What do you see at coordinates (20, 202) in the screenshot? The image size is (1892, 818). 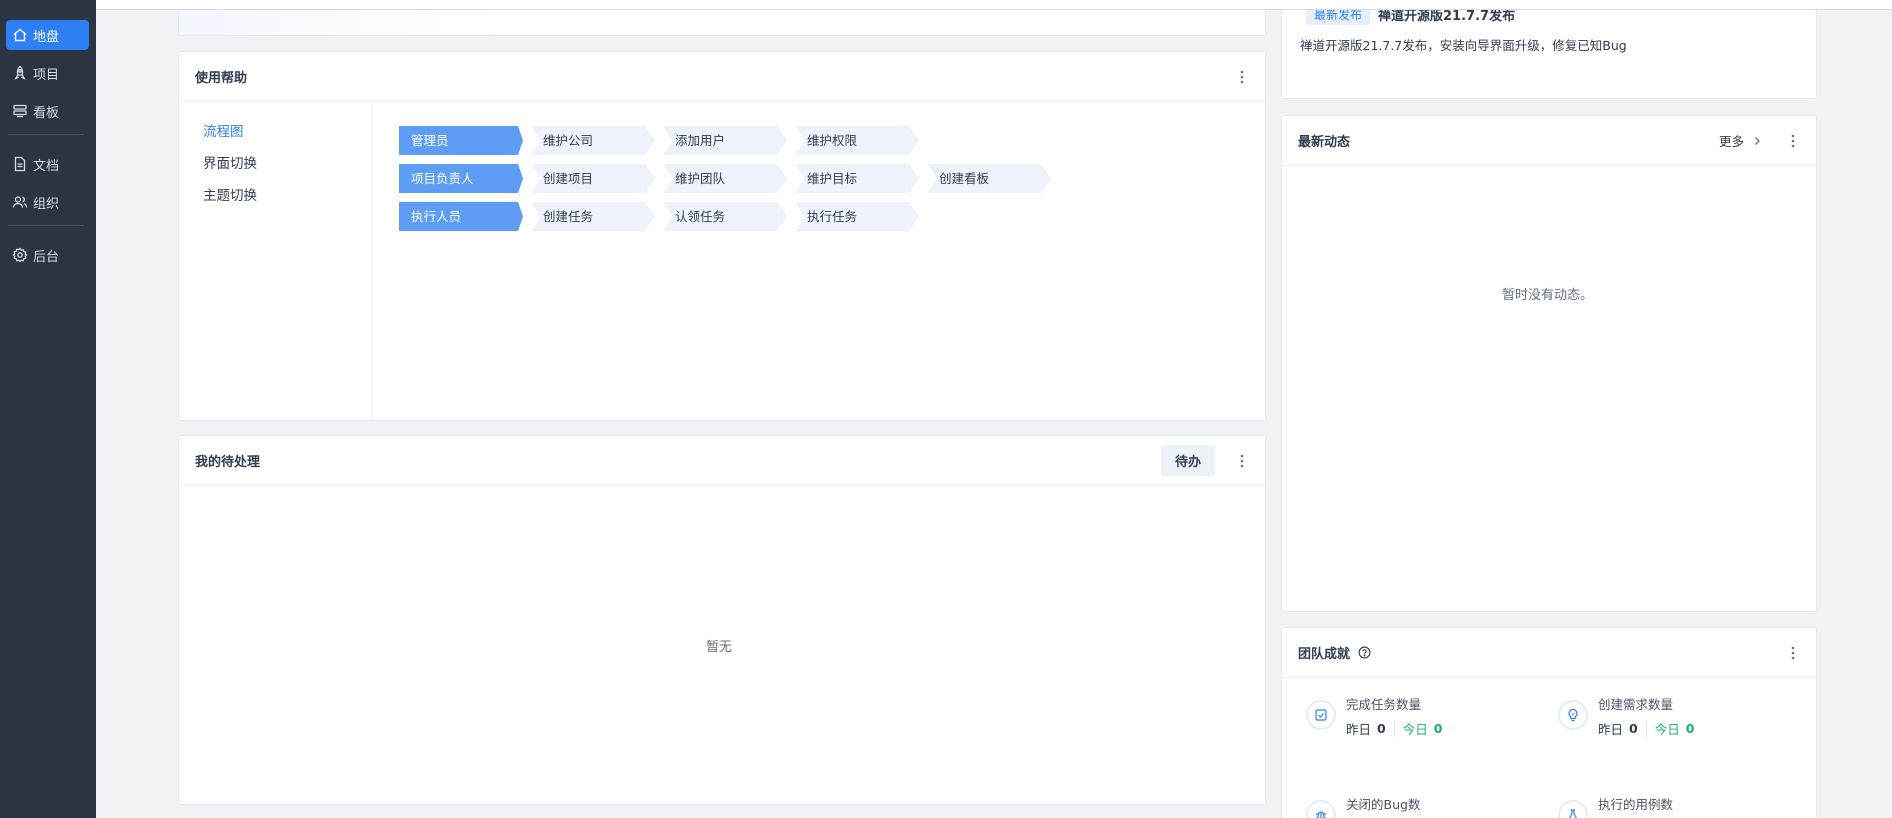 I see `users-icon` at bounding box center [20, 202].